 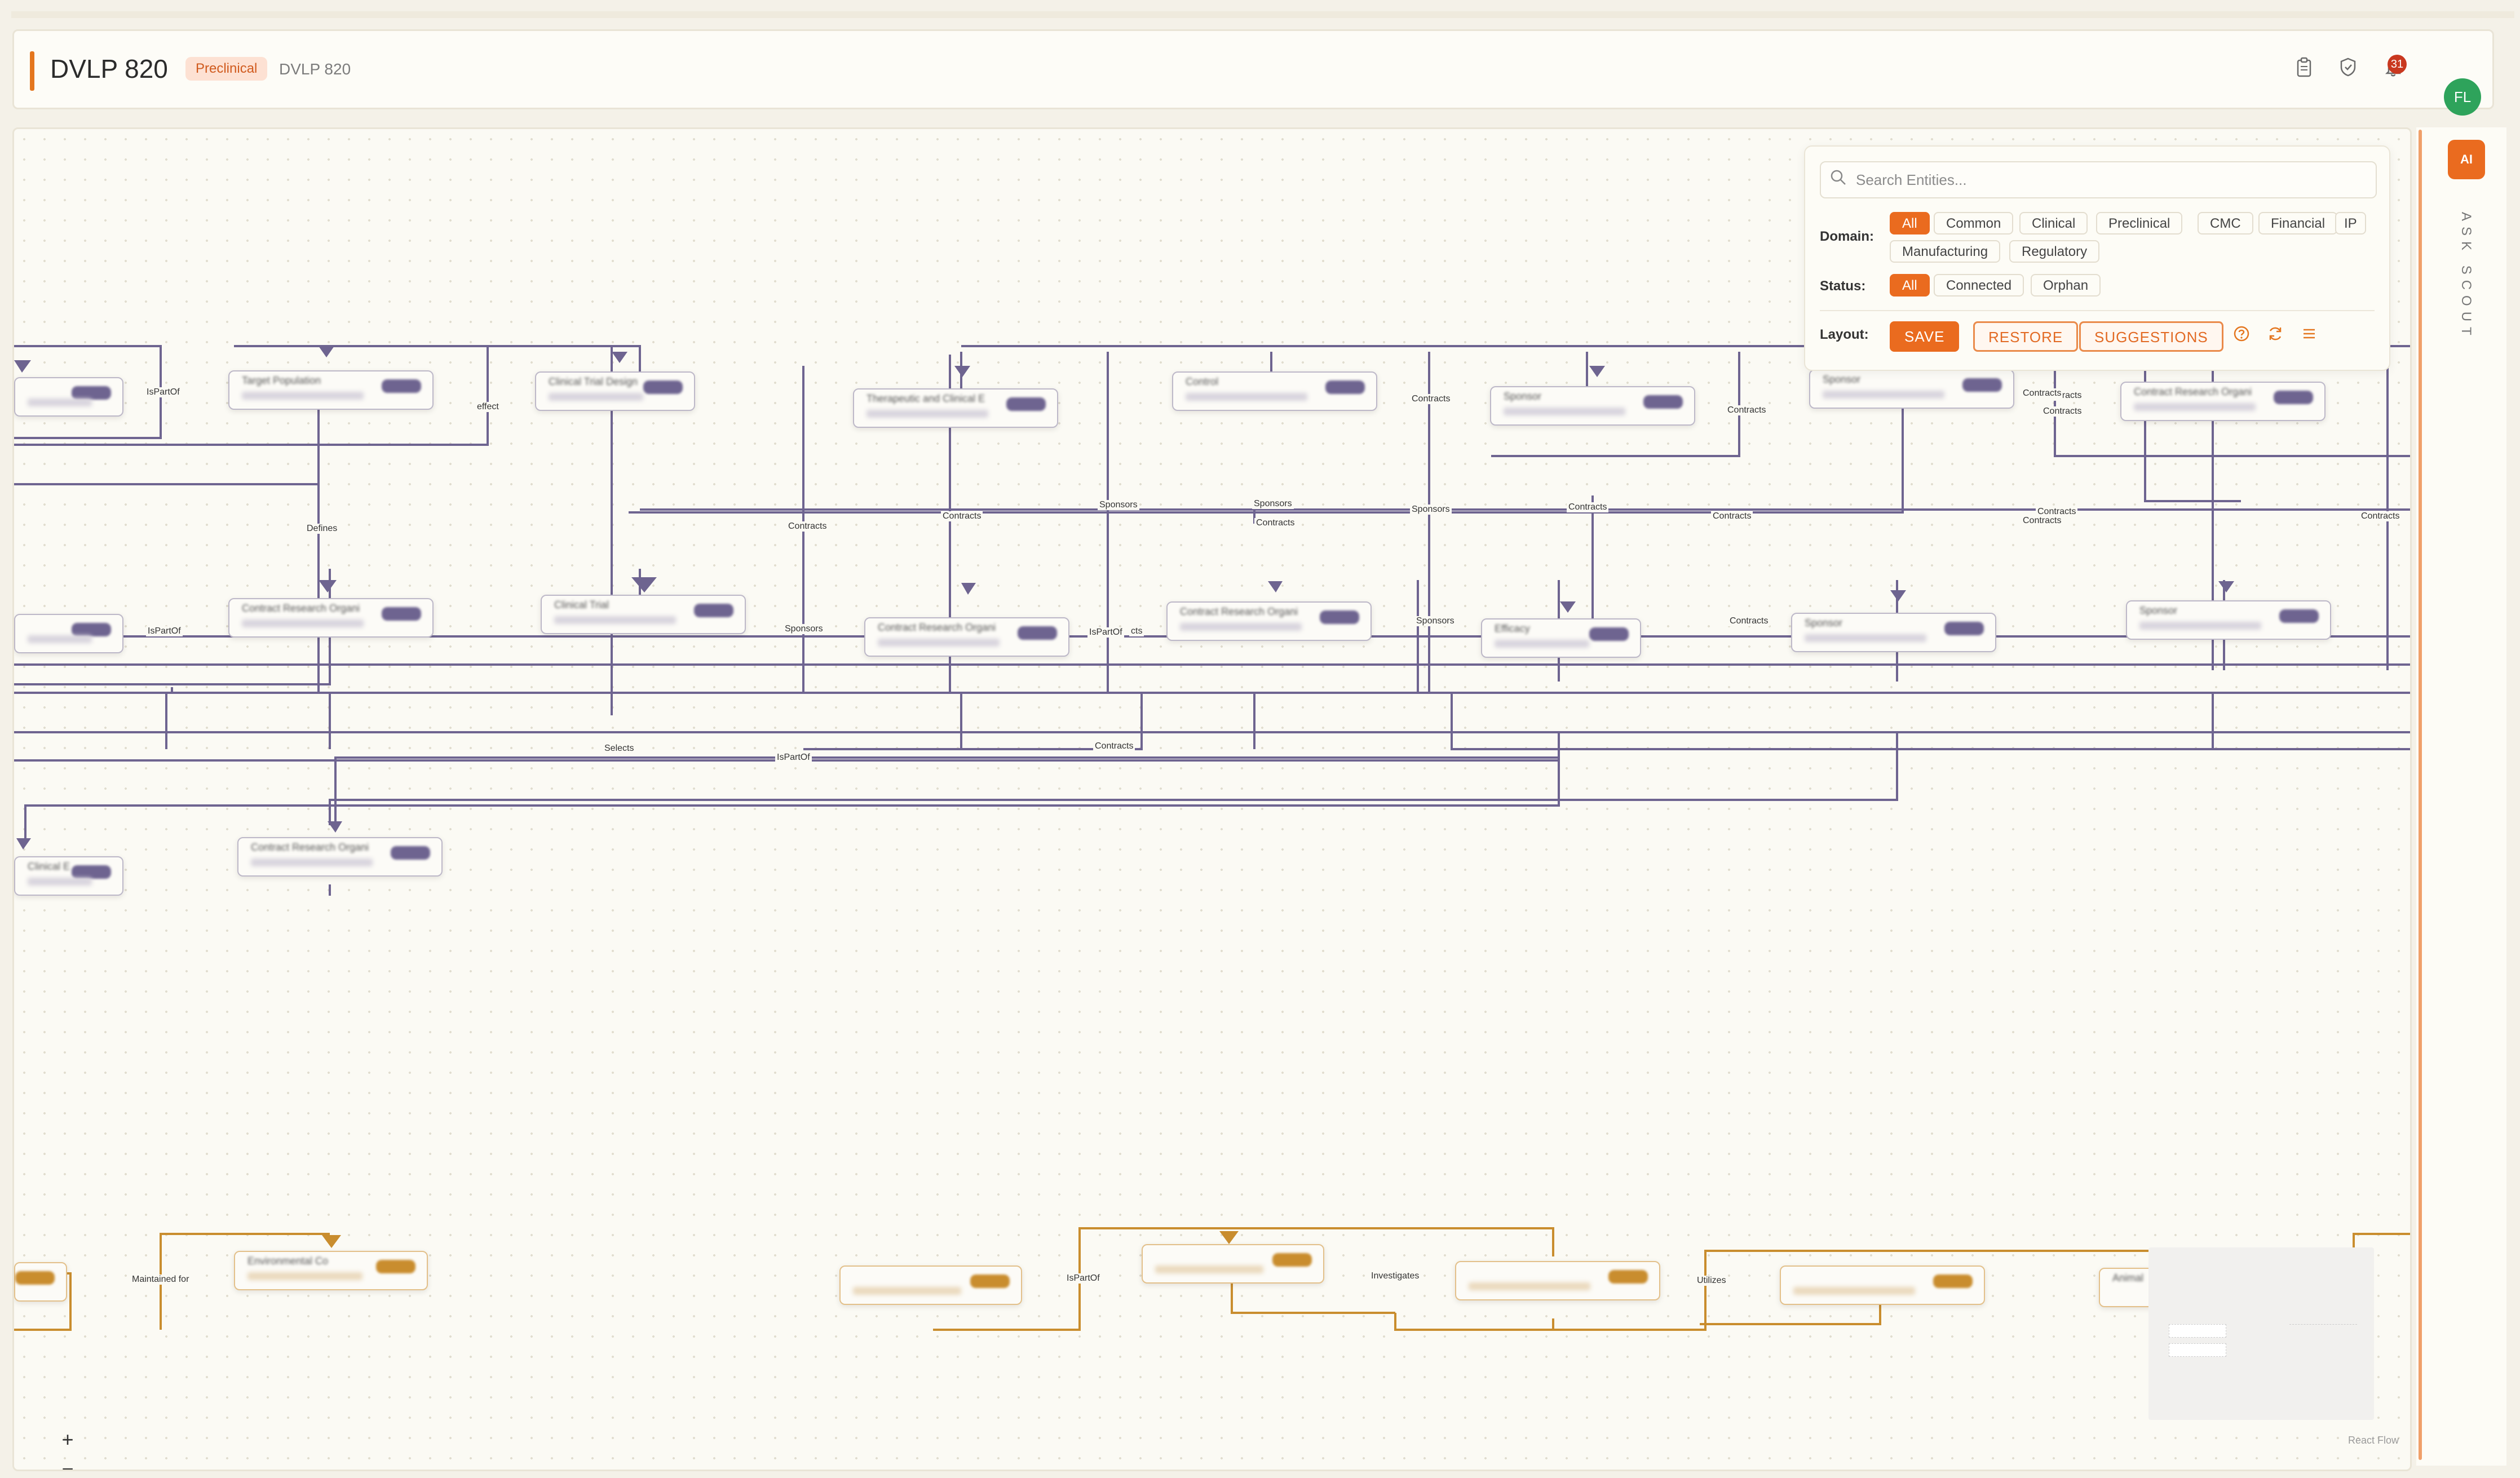 I want to click on status-chip-all: All, so click(x=1910, y=285).